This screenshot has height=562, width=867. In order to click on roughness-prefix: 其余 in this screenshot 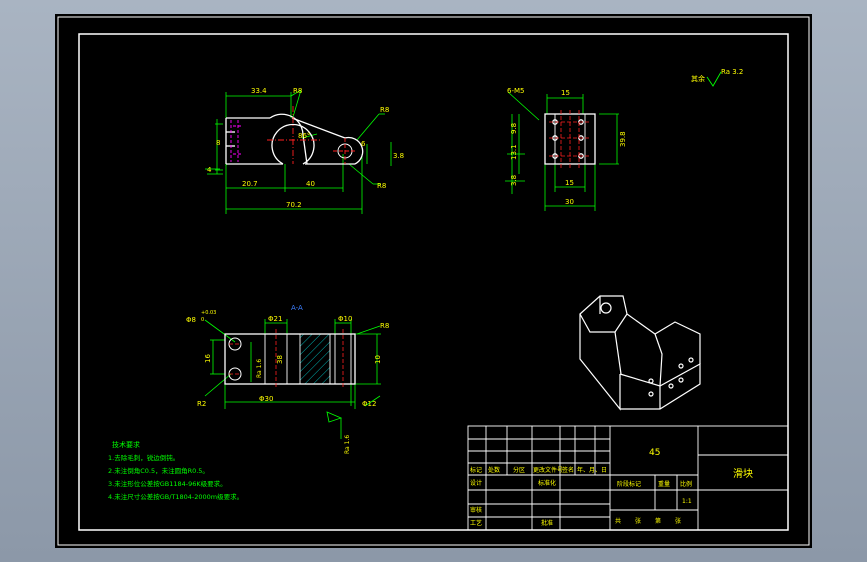, I will do `click(698, 78)`.